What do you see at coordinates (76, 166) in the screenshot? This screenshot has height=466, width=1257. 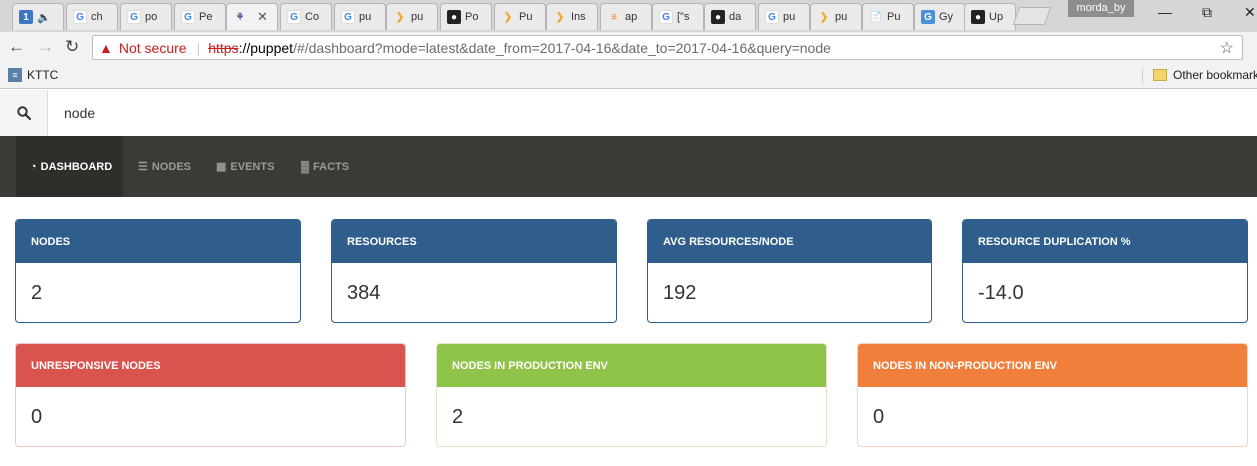 I see `nav-label: DASHBOARD` at bounding box center [76, 166].